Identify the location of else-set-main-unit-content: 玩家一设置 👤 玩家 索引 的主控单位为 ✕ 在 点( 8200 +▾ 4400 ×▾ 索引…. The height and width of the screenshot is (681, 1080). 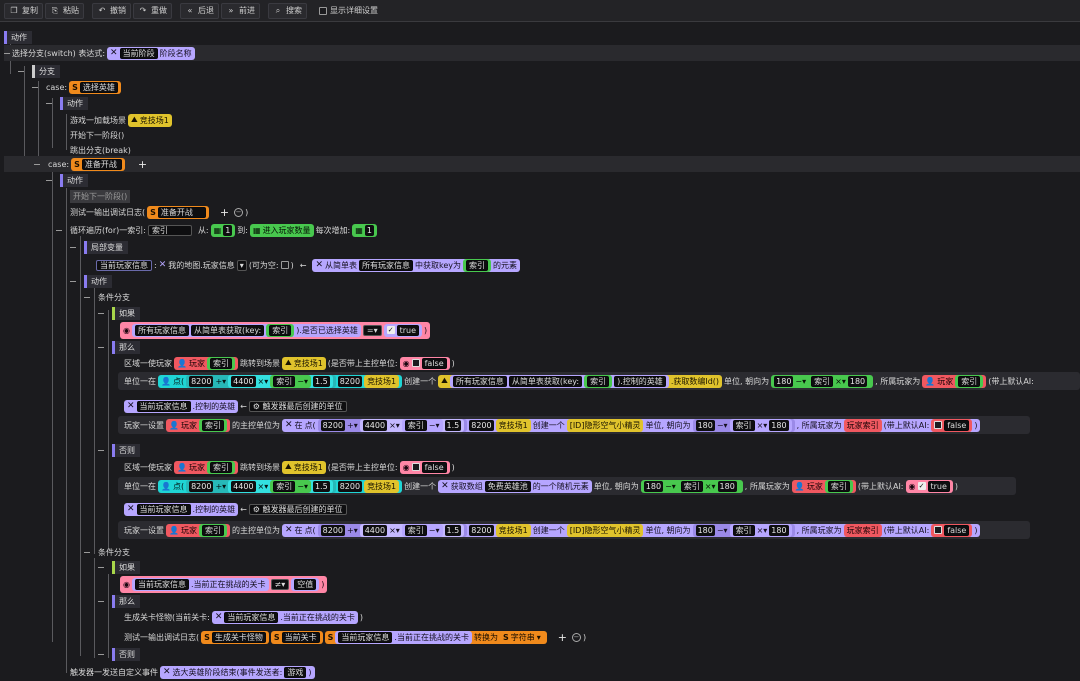
(552, 530).